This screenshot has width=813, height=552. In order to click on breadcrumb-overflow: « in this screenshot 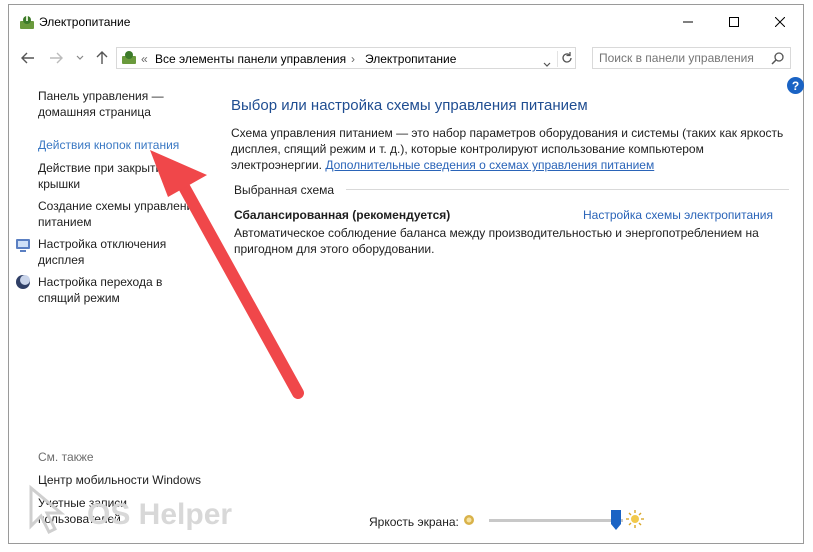, I will do `click(144, 59)`.